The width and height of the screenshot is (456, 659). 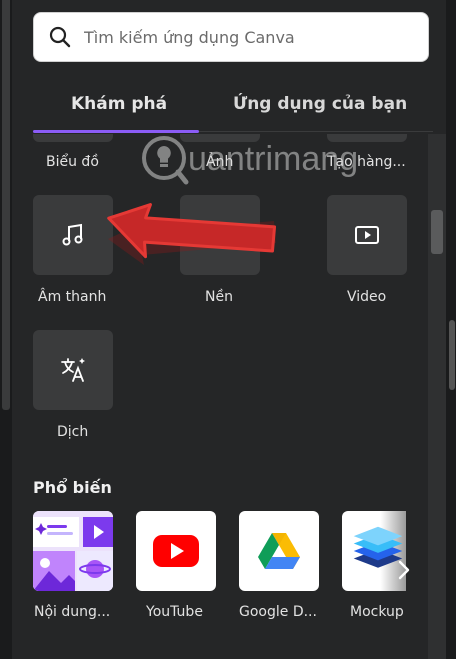 I want to click on search-input, so click(x=244, y=37).